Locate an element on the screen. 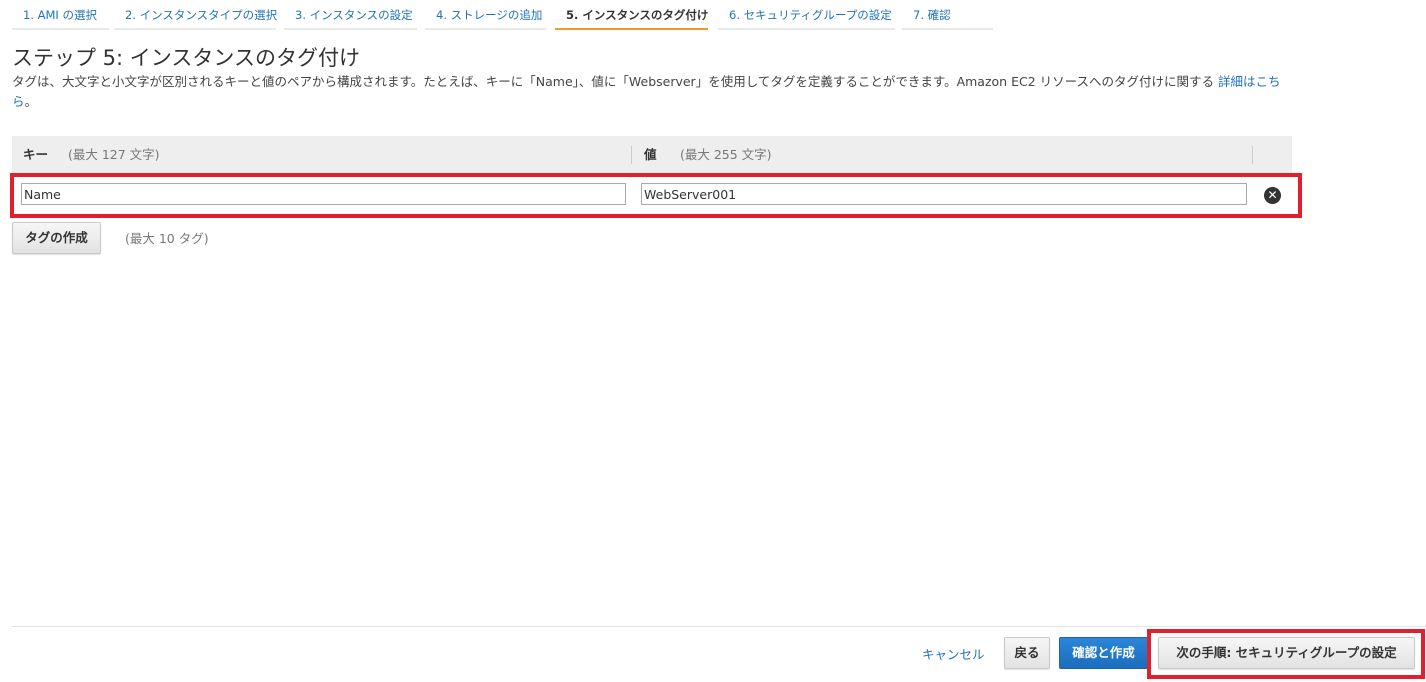 This screenshot has height=682, width=1426. tag-table-header: キー (最大 127 文字) 値 (最大 255 文字) is located at coordinates (652, 155).